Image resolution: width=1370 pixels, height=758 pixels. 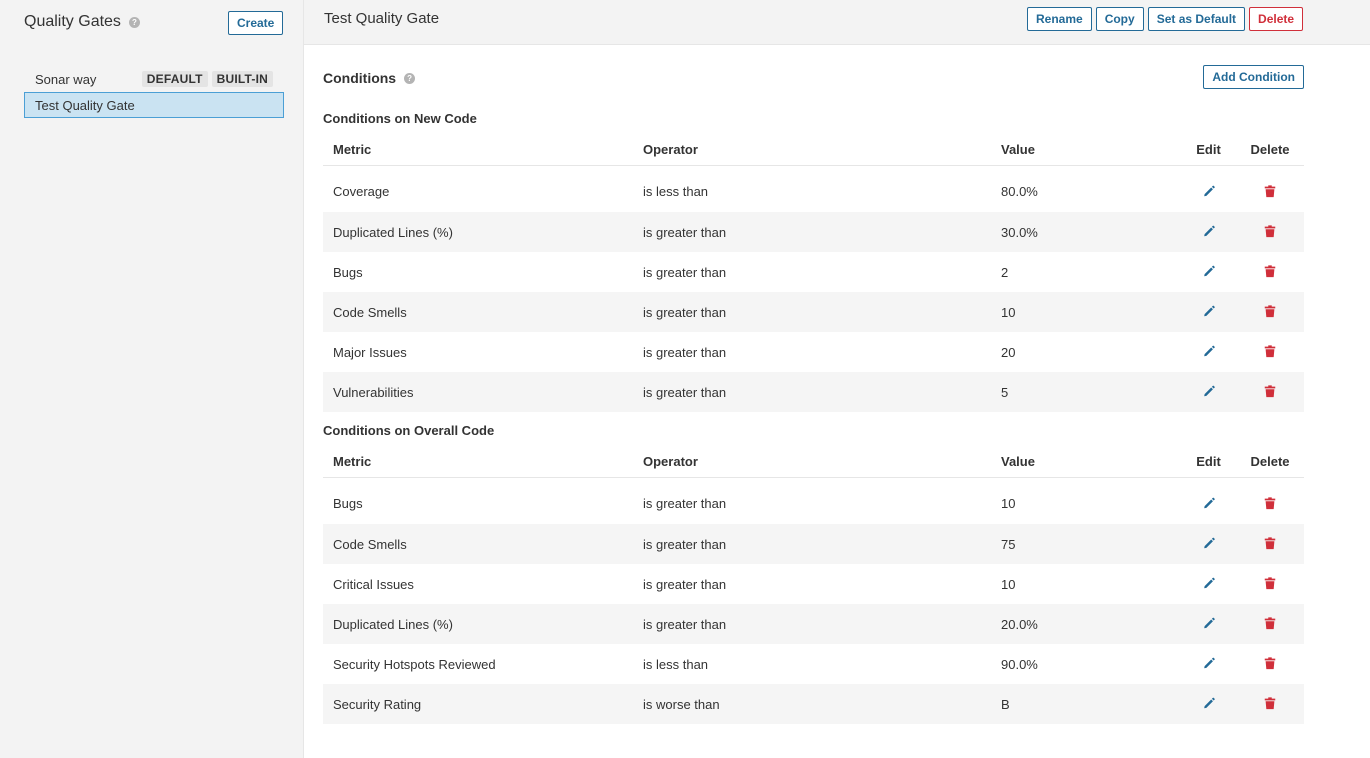 What do you see at coordinates (1008, 352) in the screenshot?
I see `value-cell: 20` at bounding box center [1008, 352].